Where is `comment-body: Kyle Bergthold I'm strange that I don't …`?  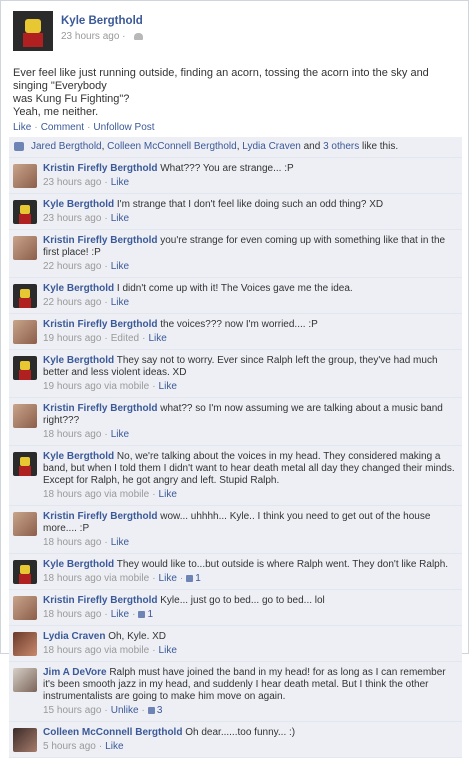 comment-body: Kyle Bergthold I'm strange that I don't … is located at coordinates (249, 205).